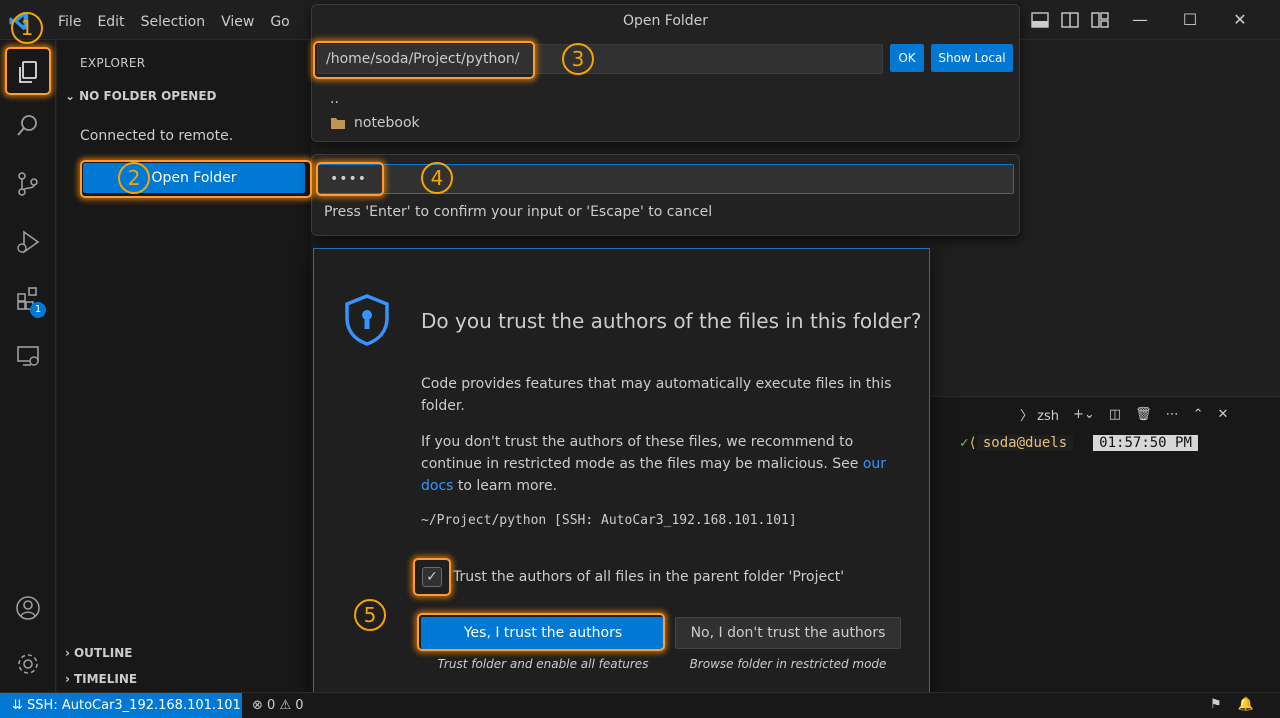  I want to click on minimize-icon: —, so click(1140, 20).